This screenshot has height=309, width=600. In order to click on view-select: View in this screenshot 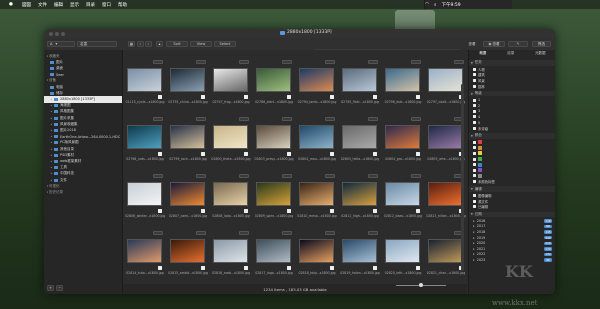, I will do `click(201, 44)`.